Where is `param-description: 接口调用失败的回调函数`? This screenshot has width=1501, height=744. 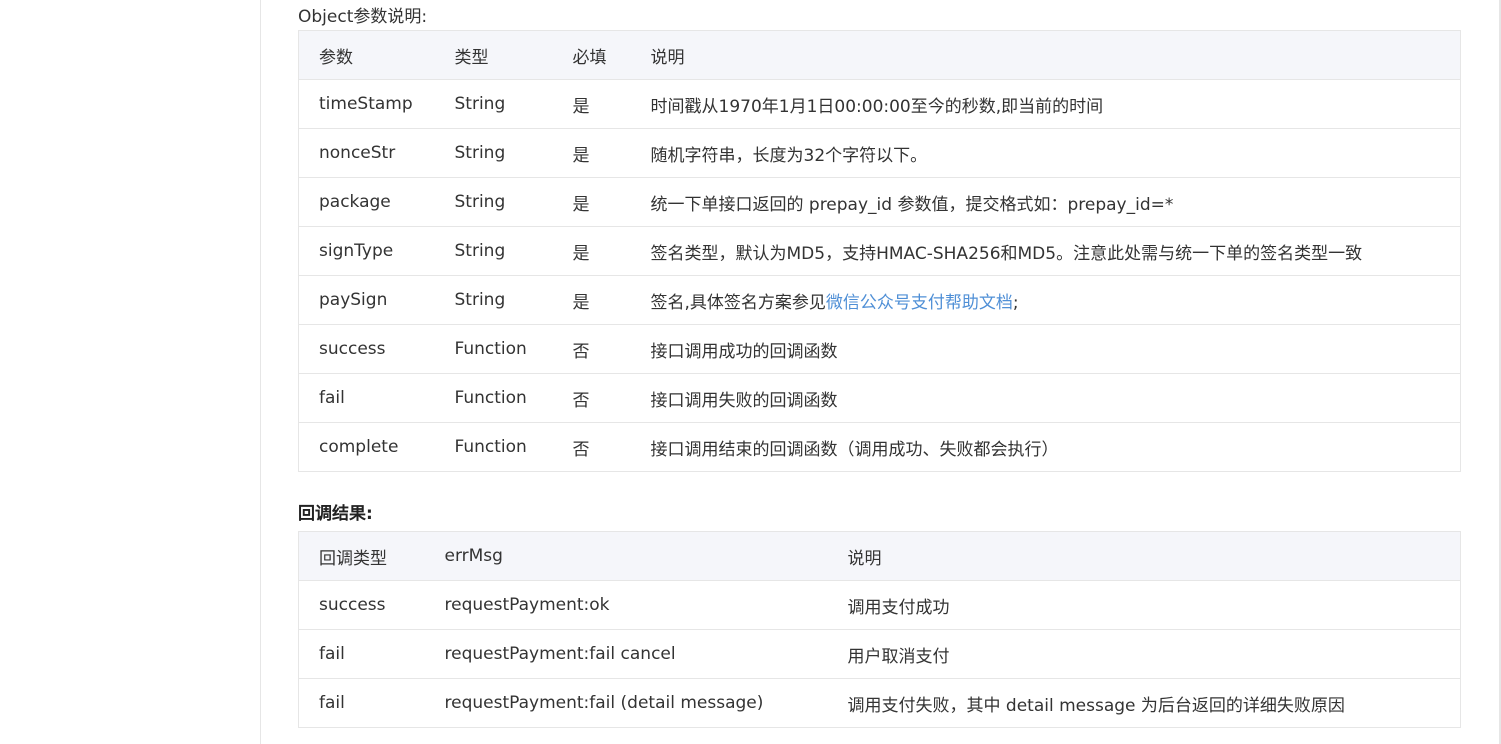
param-description: 接口调用失败的回调函数 is located at coordinates (1045, 398).